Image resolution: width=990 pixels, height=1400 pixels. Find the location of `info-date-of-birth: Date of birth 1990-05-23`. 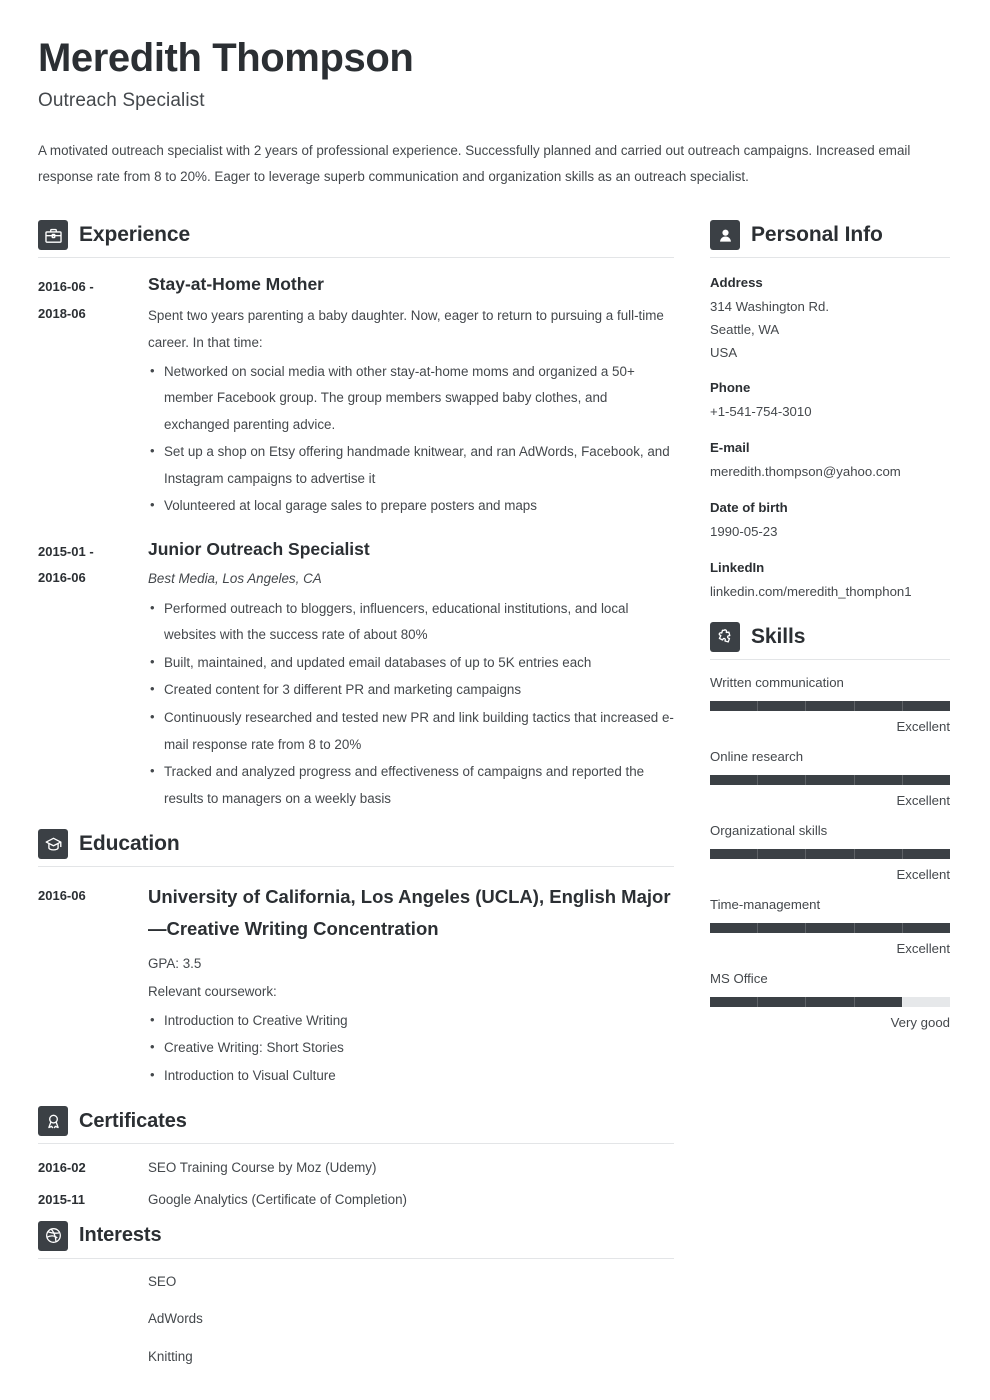

info-date-of-birth: Date of birth 1990-05-23 is located at coordinates (830, 520).